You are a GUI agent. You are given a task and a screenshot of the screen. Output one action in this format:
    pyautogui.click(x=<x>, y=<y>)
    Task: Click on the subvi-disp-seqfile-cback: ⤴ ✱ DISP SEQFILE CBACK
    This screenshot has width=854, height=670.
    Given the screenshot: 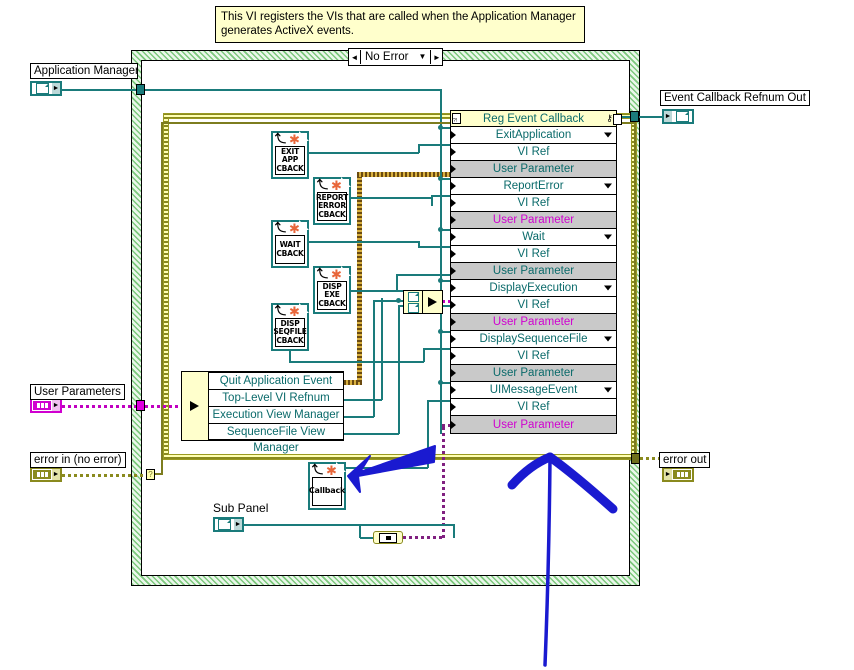 What is the action you would take?
    pyautogui.click(x=290, y=327)
    